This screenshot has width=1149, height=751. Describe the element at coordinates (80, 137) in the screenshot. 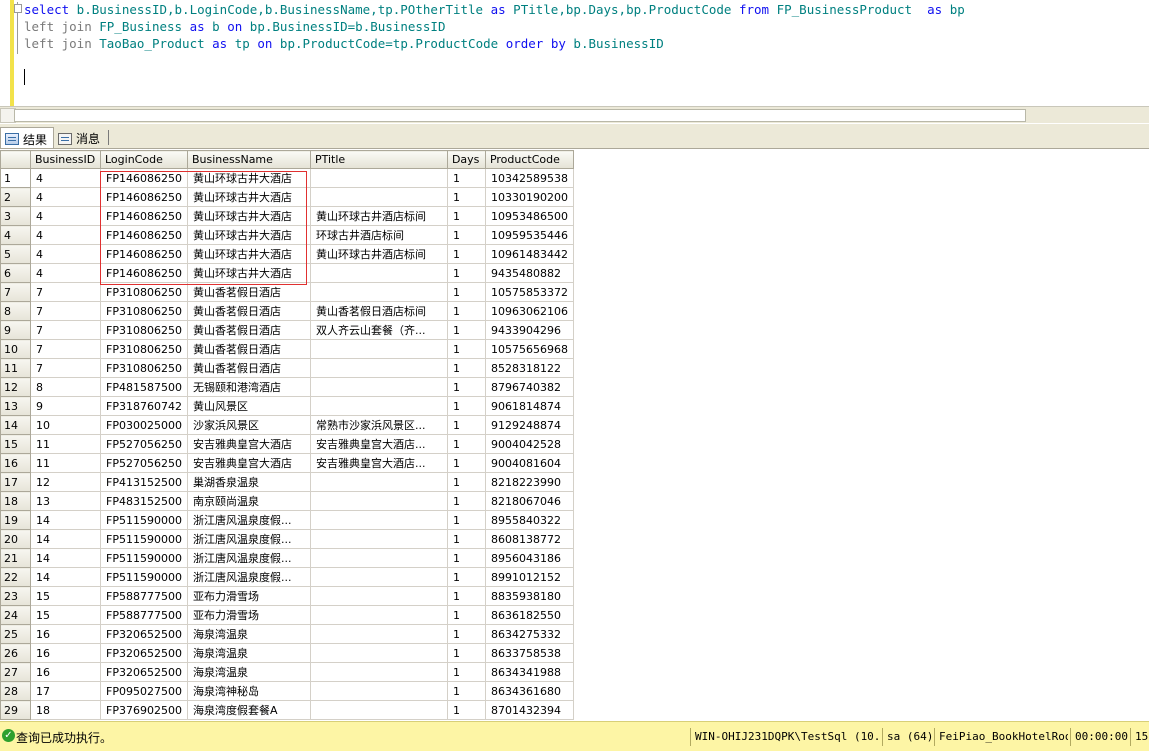

I see `tab-messages: 消息` at that location.